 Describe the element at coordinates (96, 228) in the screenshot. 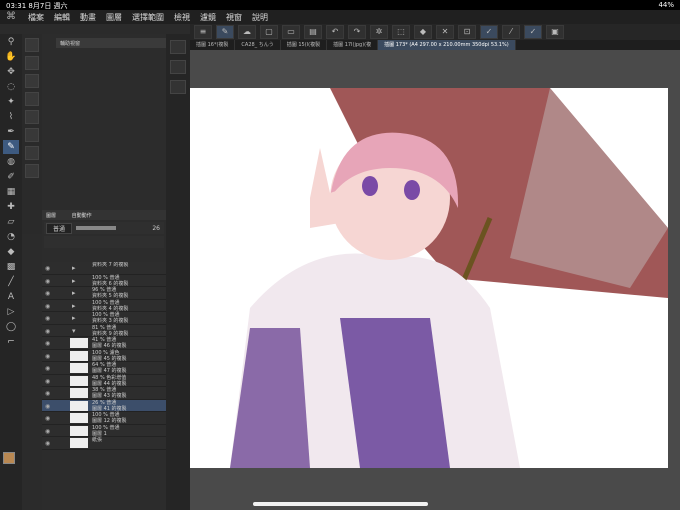

I see `opacity-slider` at that location.